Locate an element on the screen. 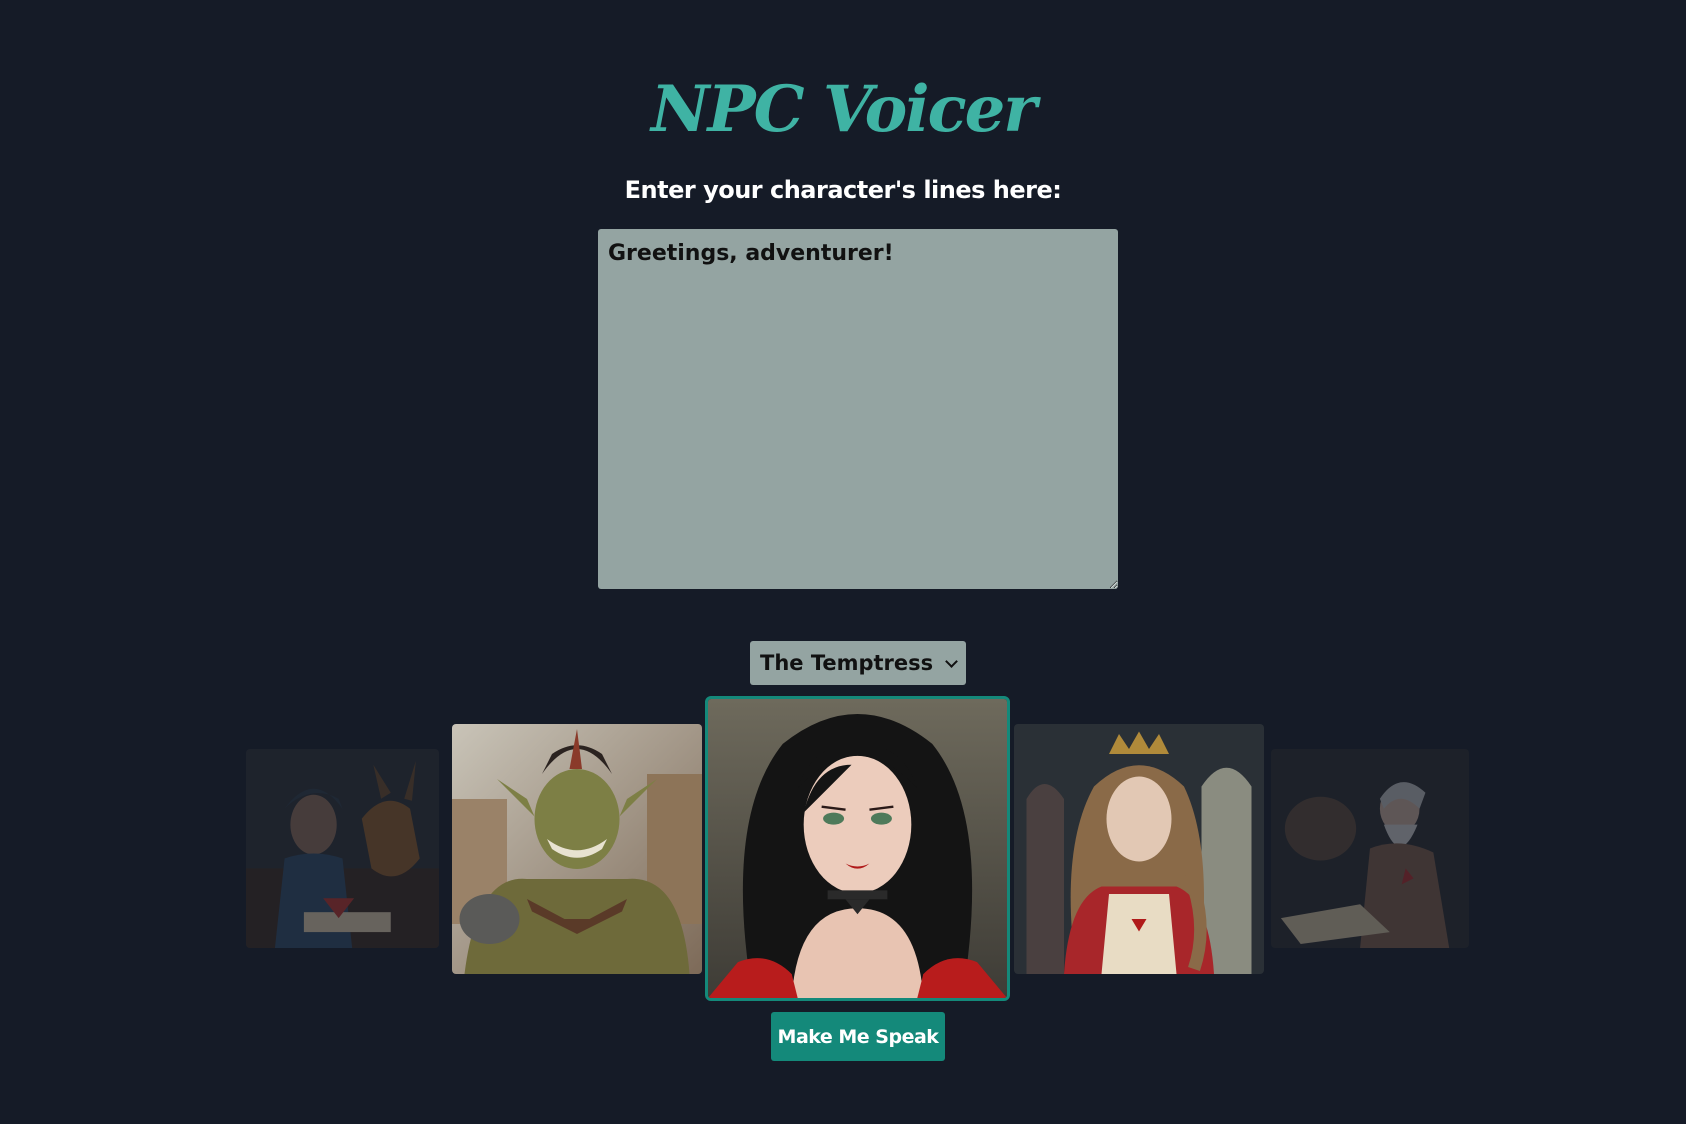  portrait-temptress is located at coordinates (857, 848).